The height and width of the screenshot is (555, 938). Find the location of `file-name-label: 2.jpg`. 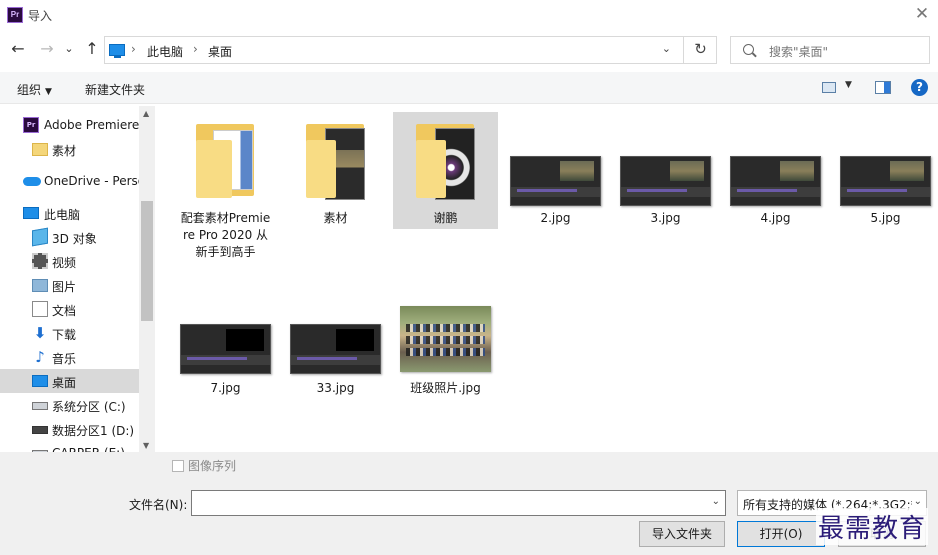

file-name-label: 2.jpg is located at coordinates (555, 218).